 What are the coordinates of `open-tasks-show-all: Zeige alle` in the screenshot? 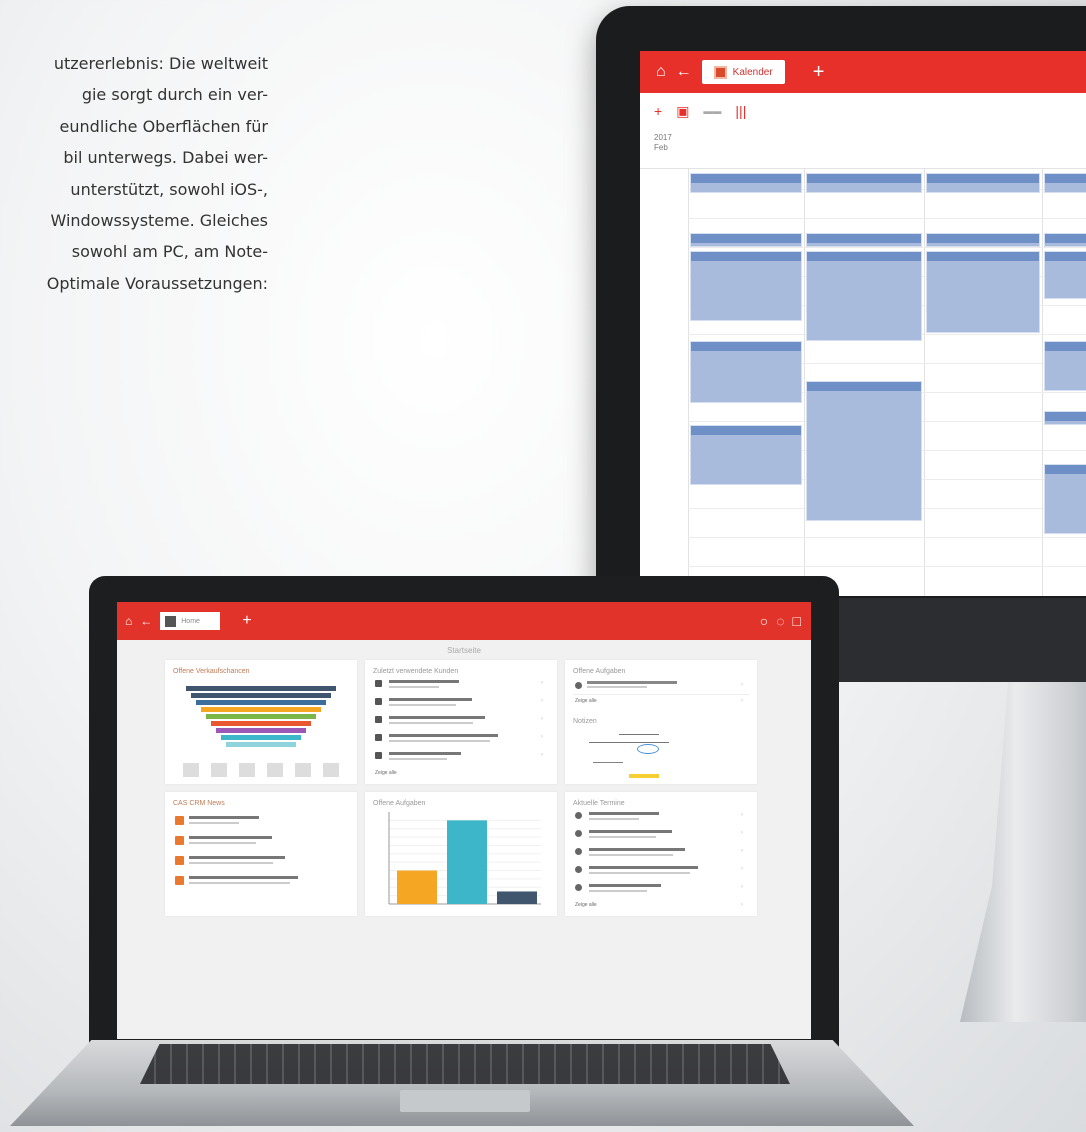 It's located at (586, 701).